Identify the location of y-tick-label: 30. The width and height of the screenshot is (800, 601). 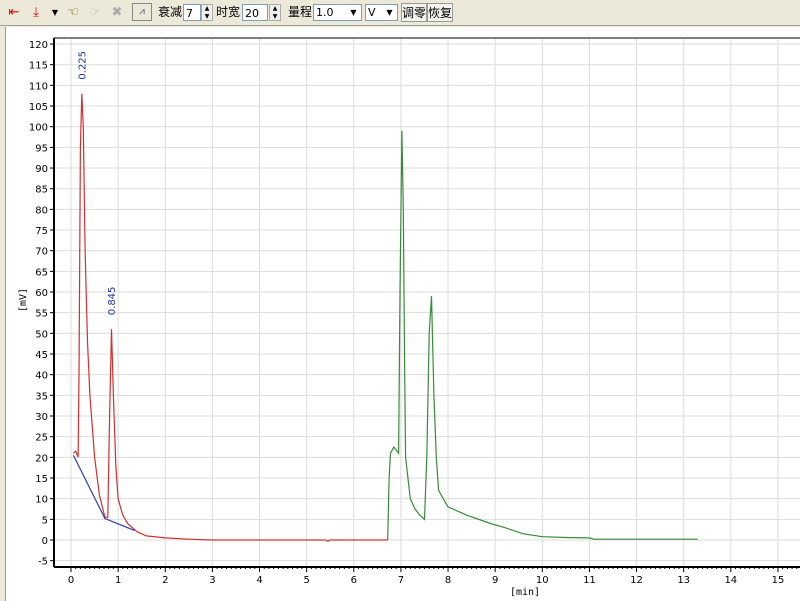
(41, 417).